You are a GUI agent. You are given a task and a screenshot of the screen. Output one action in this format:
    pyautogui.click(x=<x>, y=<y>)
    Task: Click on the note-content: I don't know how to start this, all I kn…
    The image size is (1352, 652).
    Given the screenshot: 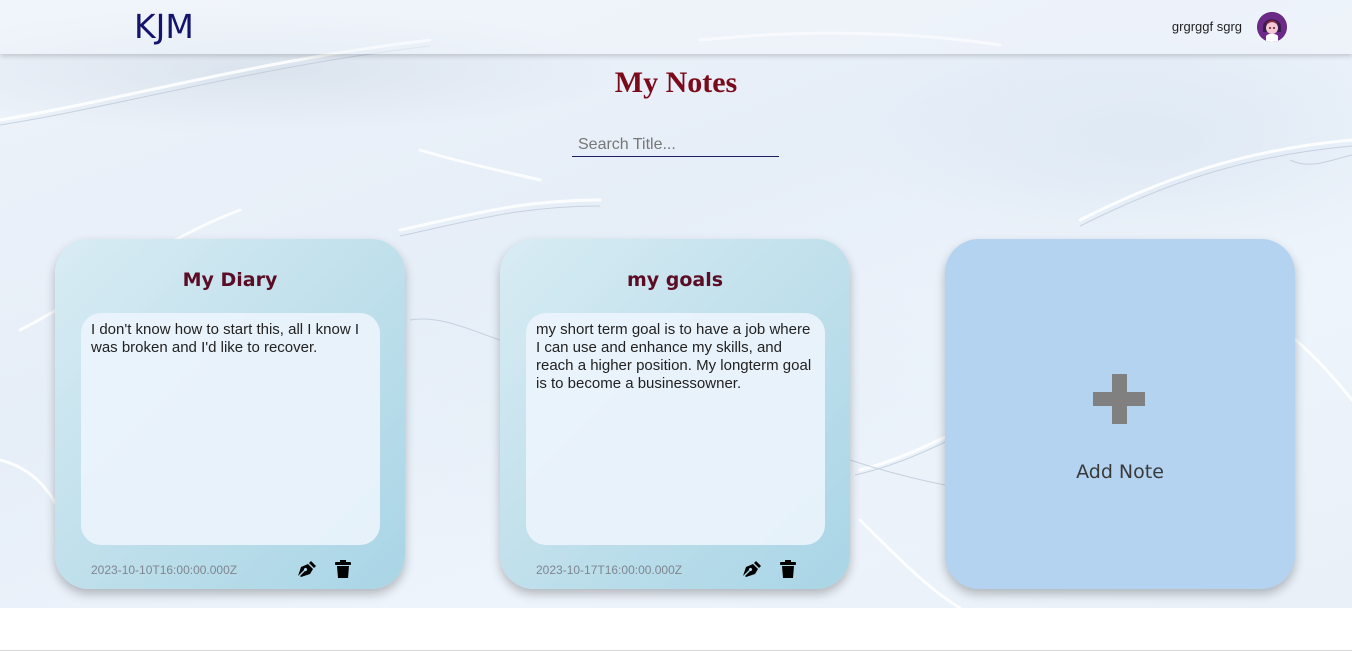 What is the action you would take?
    pyautogui.click(x=230, y=429)
    